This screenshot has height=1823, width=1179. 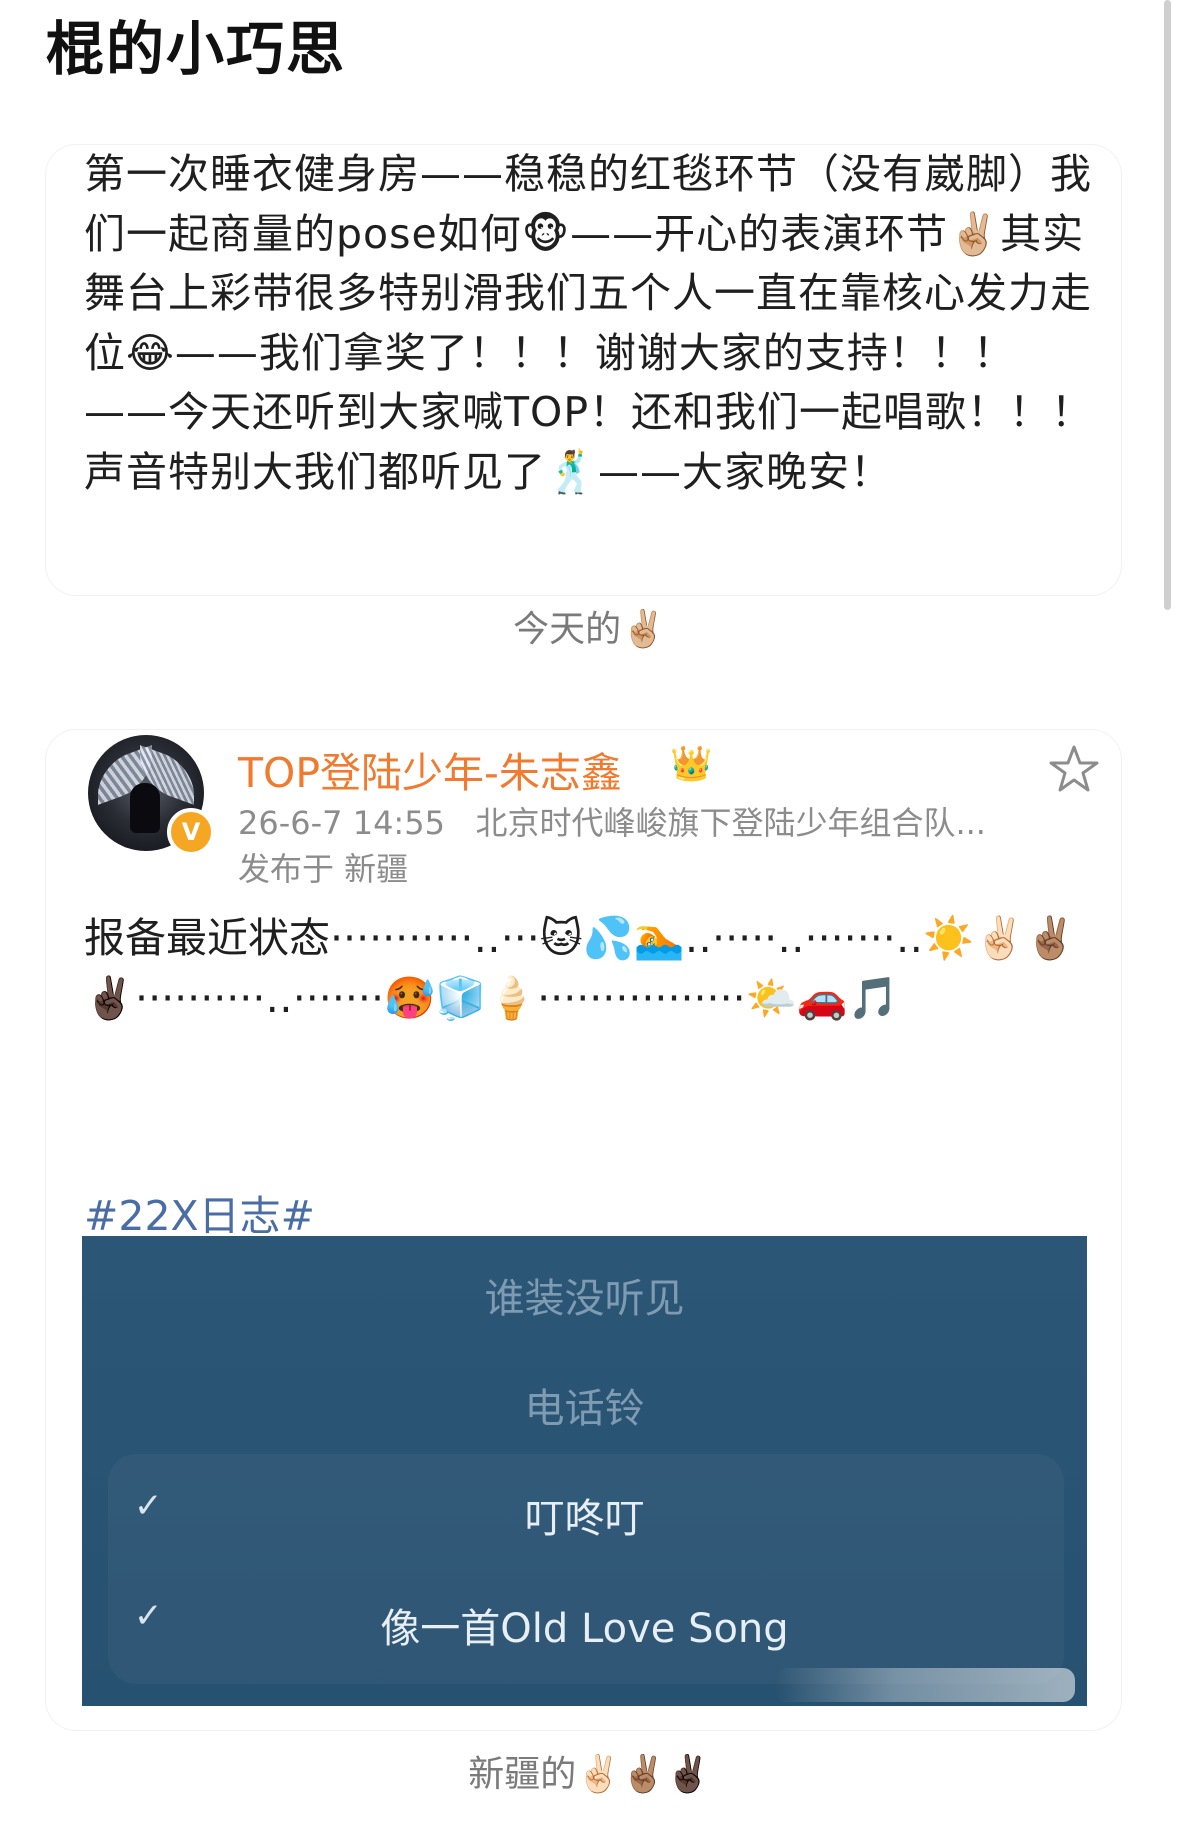 What do you see at coordinates (199, 1212) in the screenshot?
I see `topic-tag: #22X日志#` at bounding box center [199, 1212].